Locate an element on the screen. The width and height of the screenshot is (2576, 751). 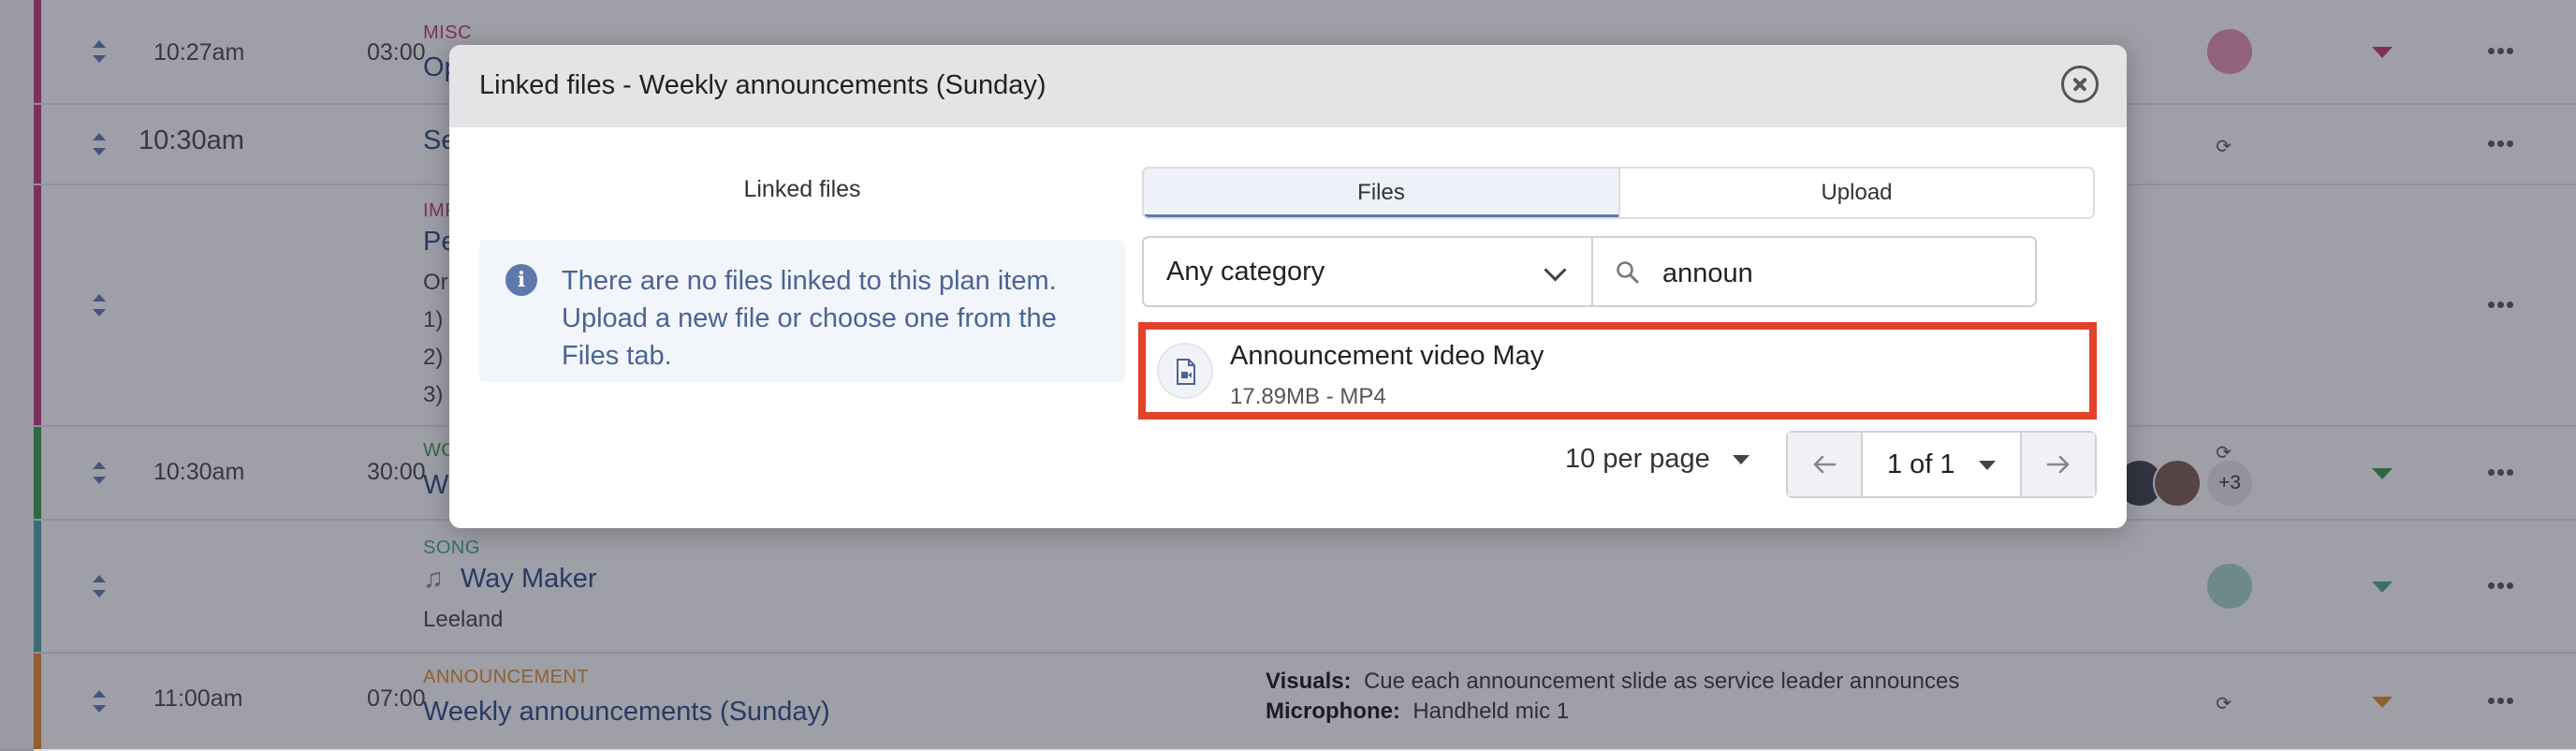
category-select-value: Any category is located at coordinates (1245, 272).